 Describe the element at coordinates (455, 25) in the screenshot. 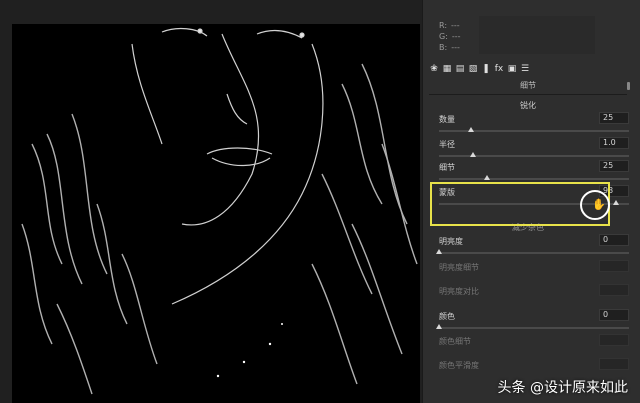

I see `r-value: ---` at that location.